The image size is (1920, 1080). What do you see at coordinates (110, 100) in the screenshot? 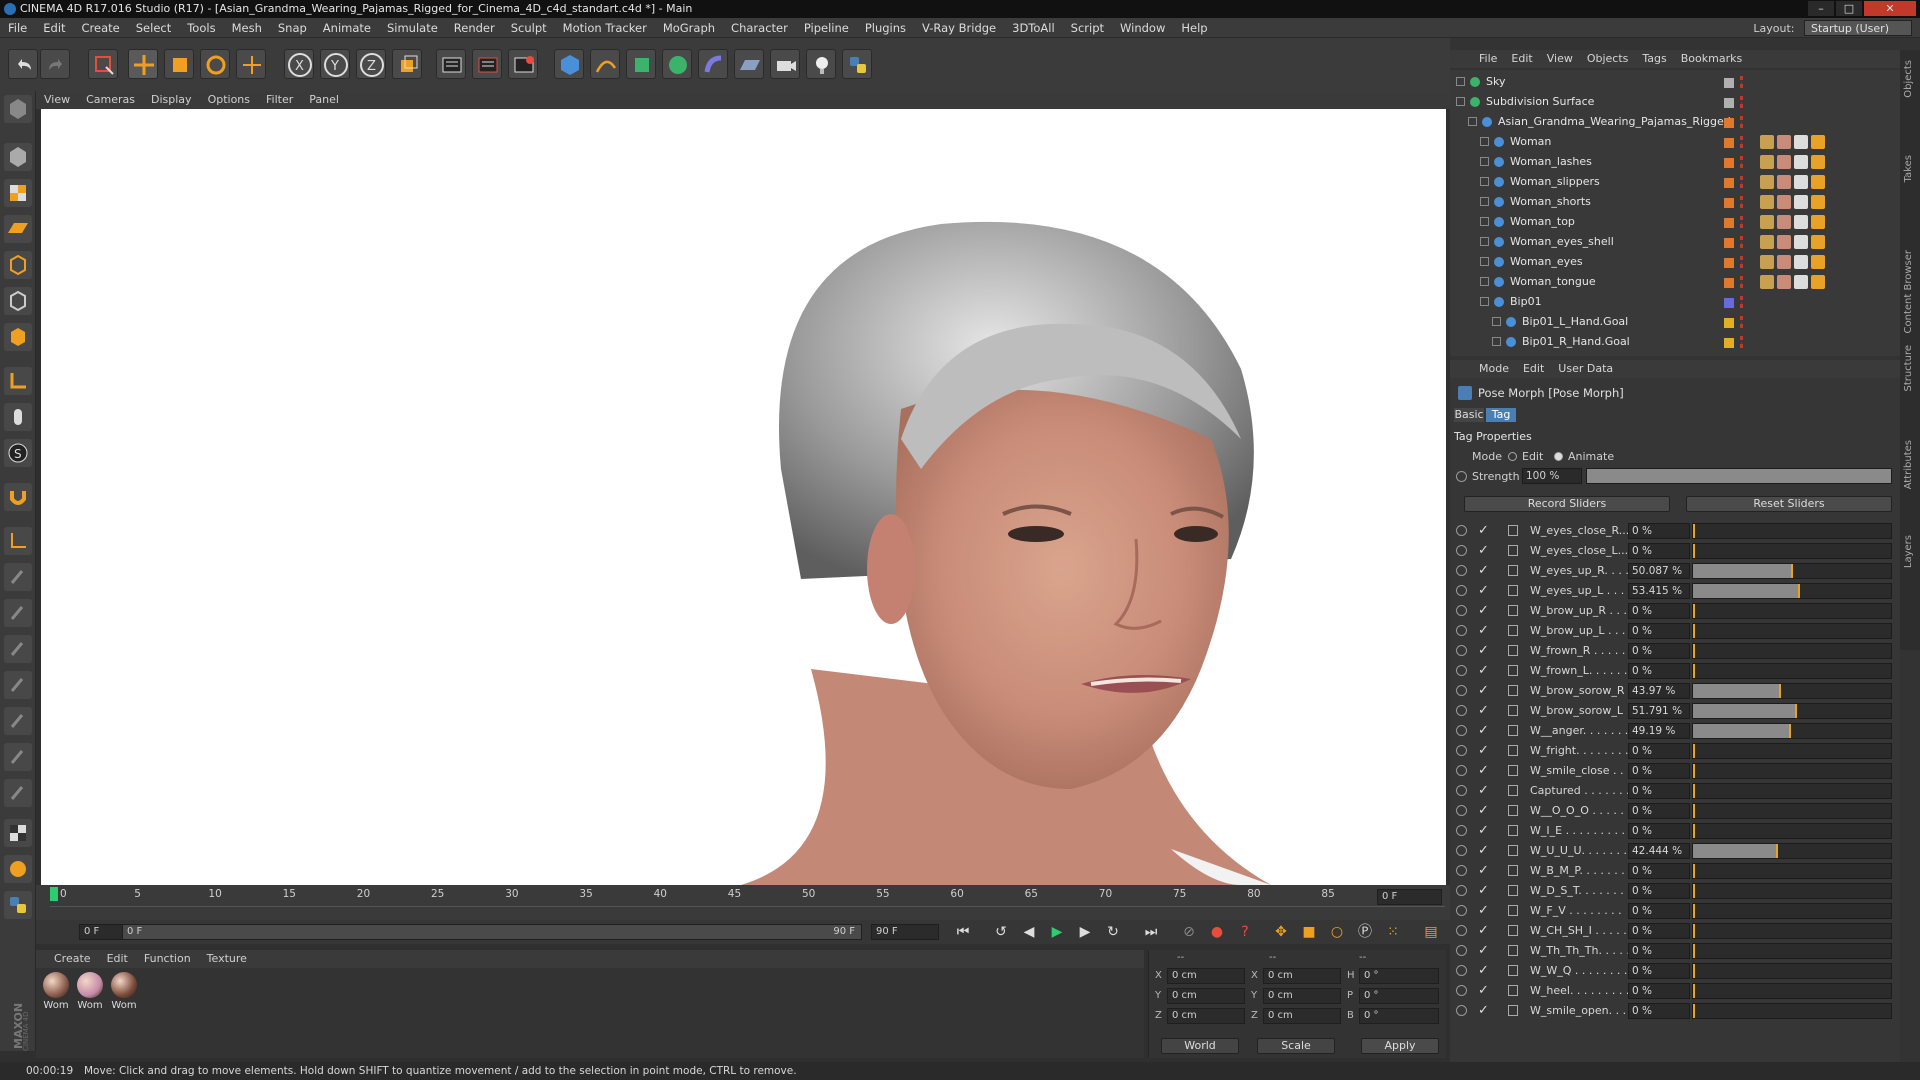
I see `viewport-menu-cameras: Cameras` at bounding box center [110, 100].